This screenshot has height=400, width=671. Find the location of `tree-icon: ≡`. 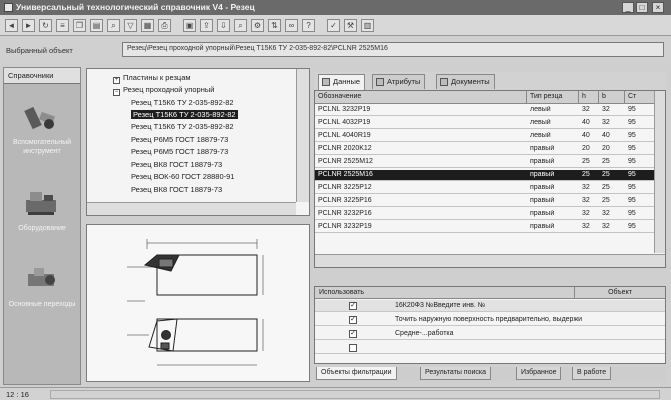

tree-icon: ≡ is located at coordinates (62, 25).